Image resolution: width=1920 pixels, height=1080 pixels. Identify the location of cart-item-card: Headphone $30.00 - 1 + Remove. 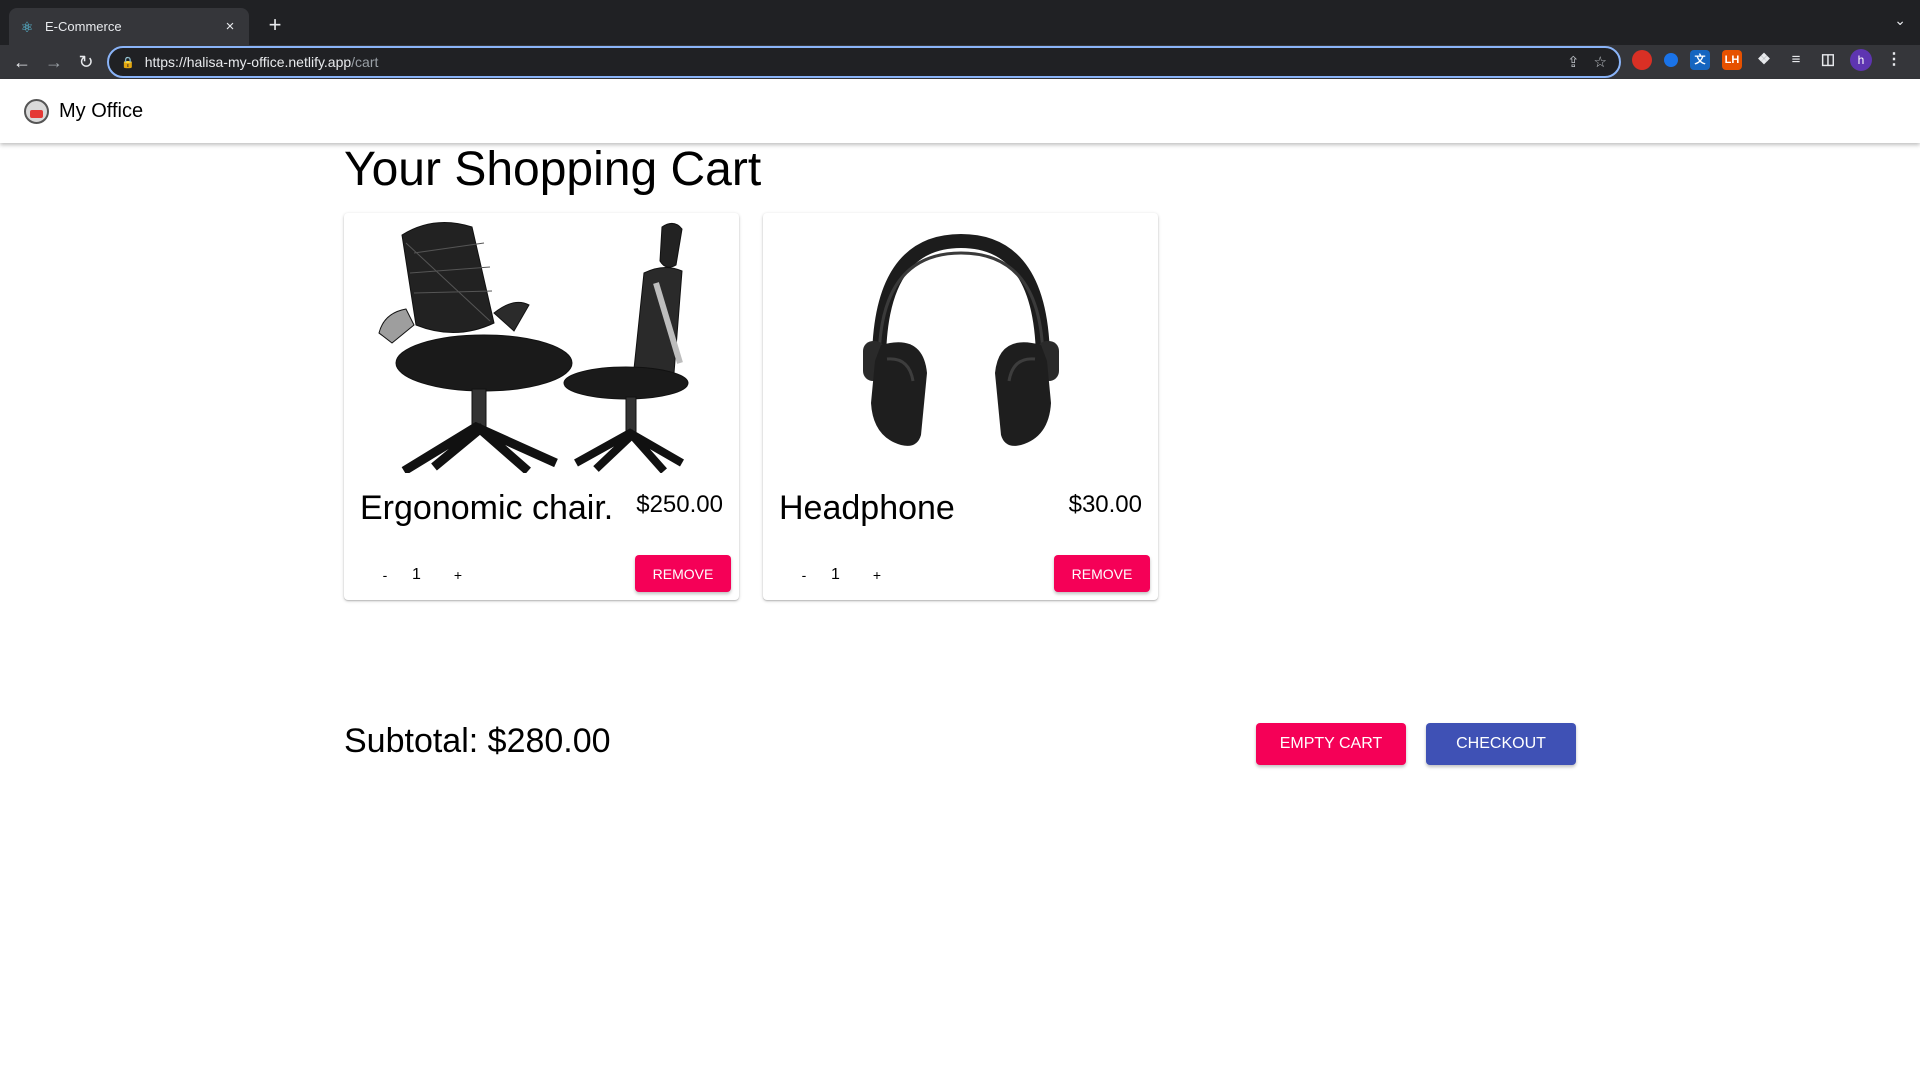
(960, 406).